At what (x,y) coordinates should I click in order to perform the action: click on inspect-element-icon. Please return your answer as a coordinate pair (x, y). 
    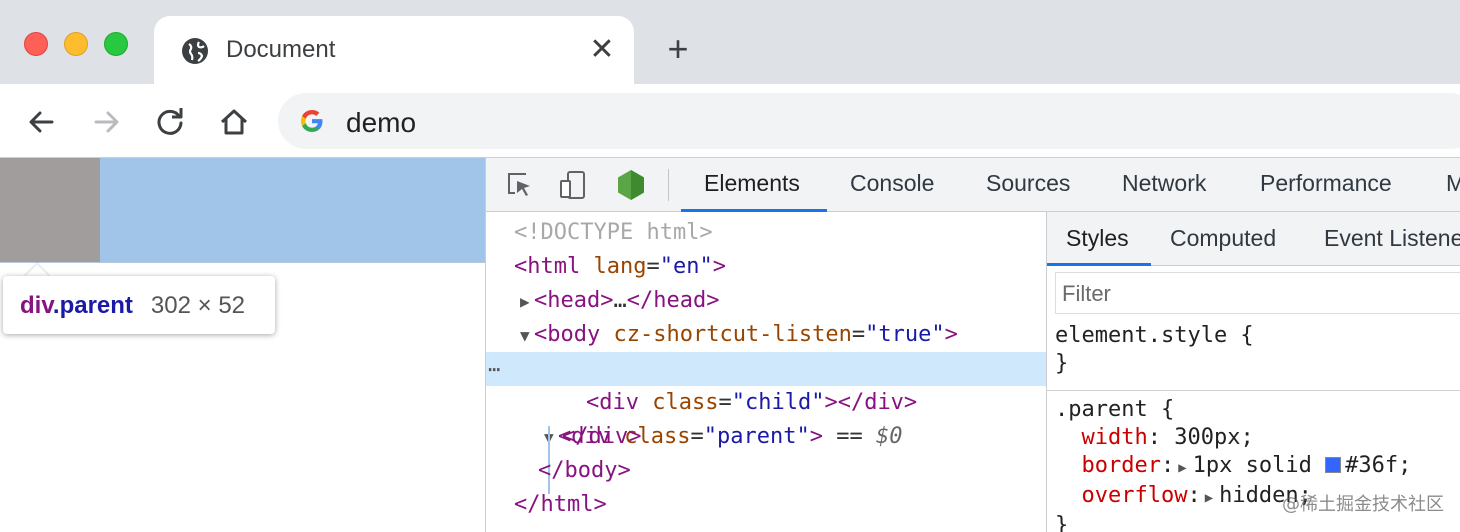
    Looking at the image, I should click on (519, 185).